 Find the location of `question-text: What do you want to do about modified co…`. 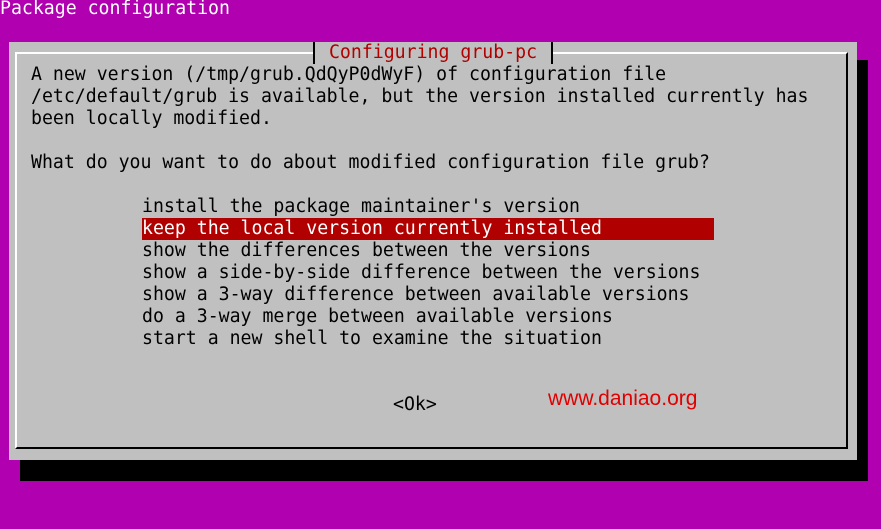

question-text: What do you want to do about modified co… is located at coordinates (370, 162).